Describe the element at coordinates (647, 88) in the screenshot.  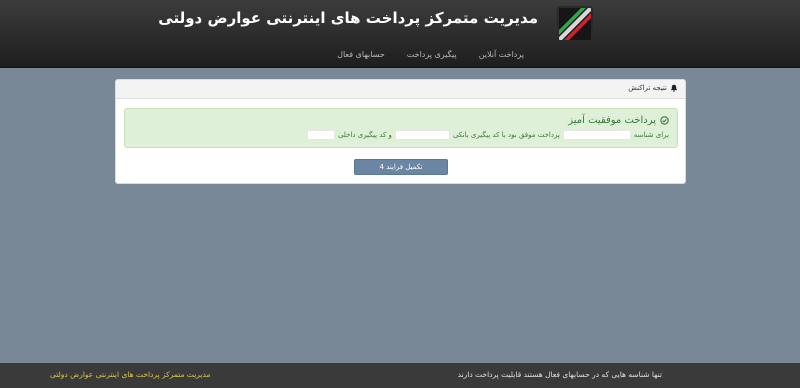
I see `panel-heading-title: نتیجه تراکنش` at that location.